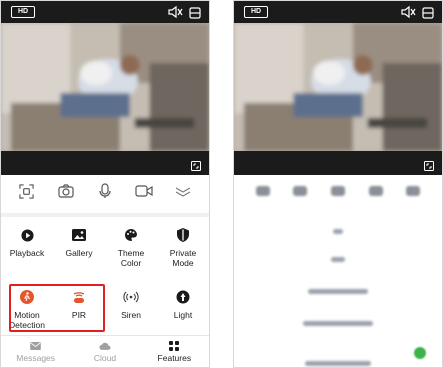  Describe the element at coordinates (131, 297) in the screenshot. I see `siren-icon` at that location.